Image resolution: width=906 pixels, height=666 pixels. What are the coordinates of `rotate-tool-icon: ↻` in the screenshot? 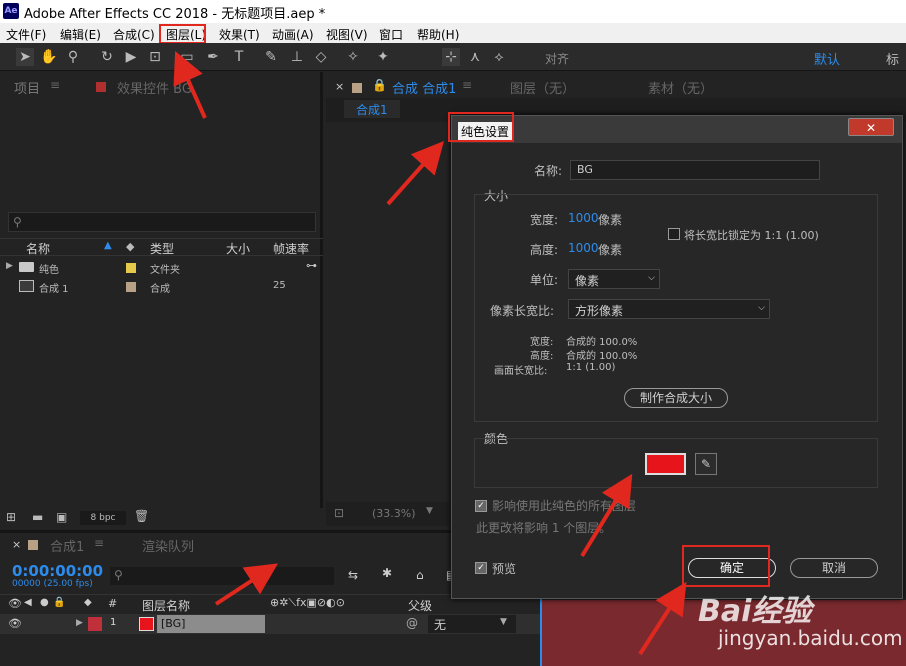 It's located at (107, 57).